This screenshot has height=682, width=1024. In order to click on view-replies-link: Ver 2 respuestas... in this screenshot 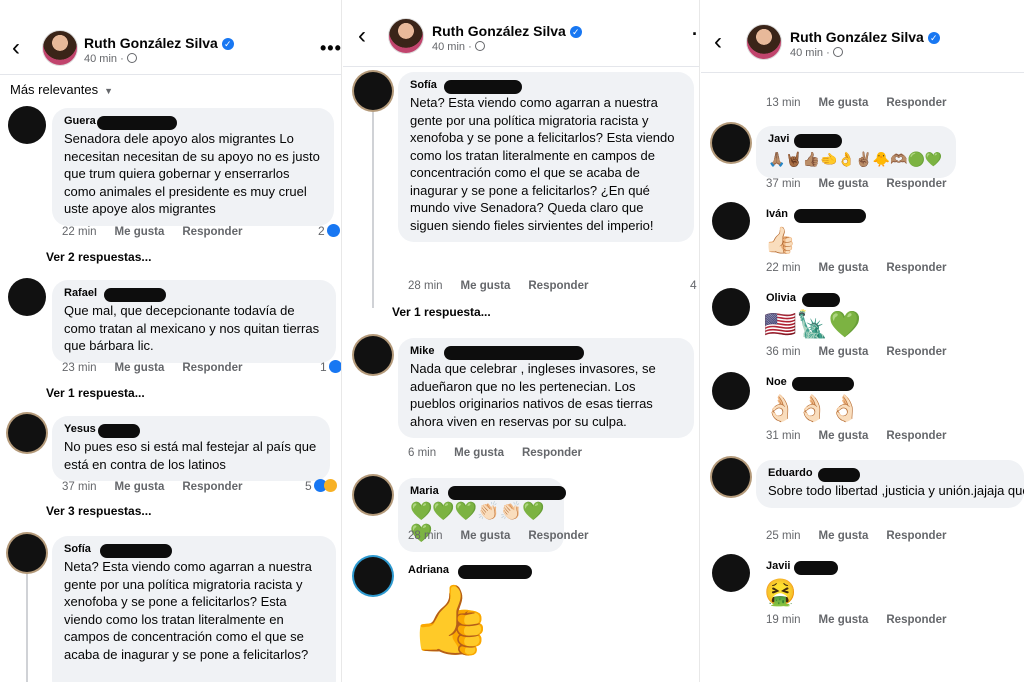, I will do `click(98, 257)`.